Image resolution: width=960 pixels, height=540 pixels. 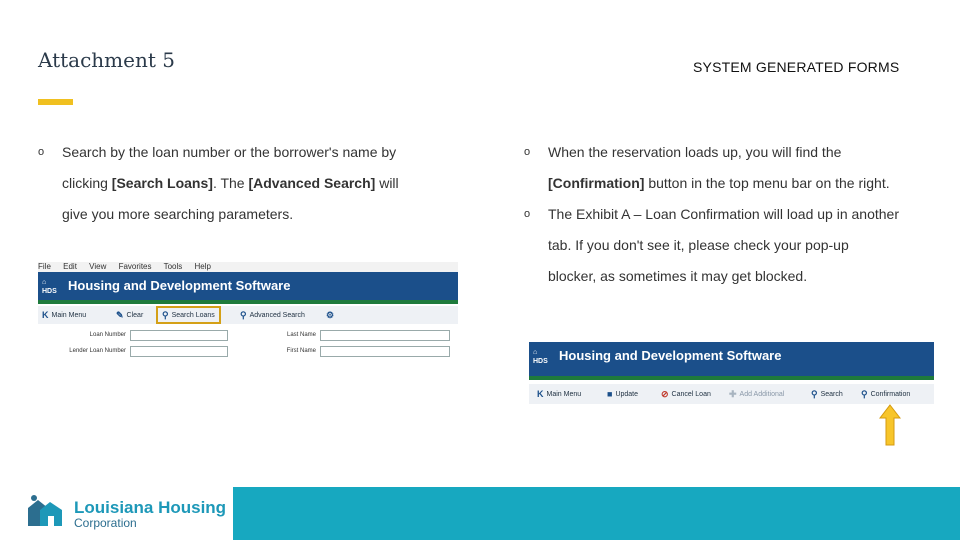 I want to click on clear-button: ✎ Clear, so click(x=129, y=315).